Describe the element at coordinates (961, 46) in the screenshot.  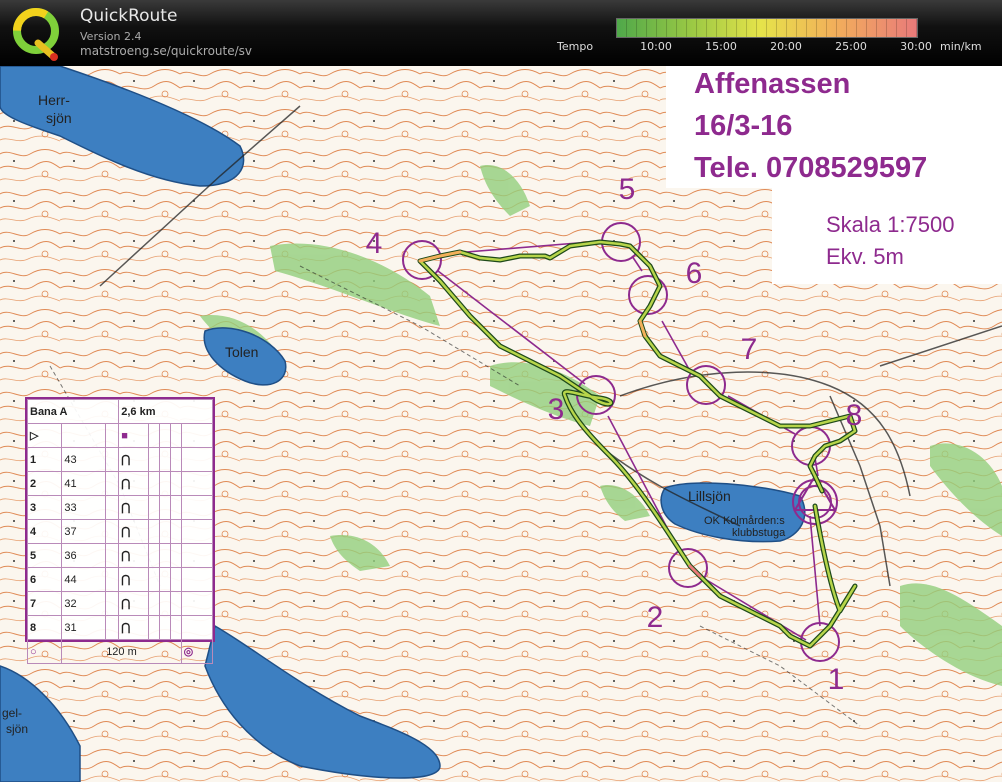
I see `tempo-unit: min/km` at that location.